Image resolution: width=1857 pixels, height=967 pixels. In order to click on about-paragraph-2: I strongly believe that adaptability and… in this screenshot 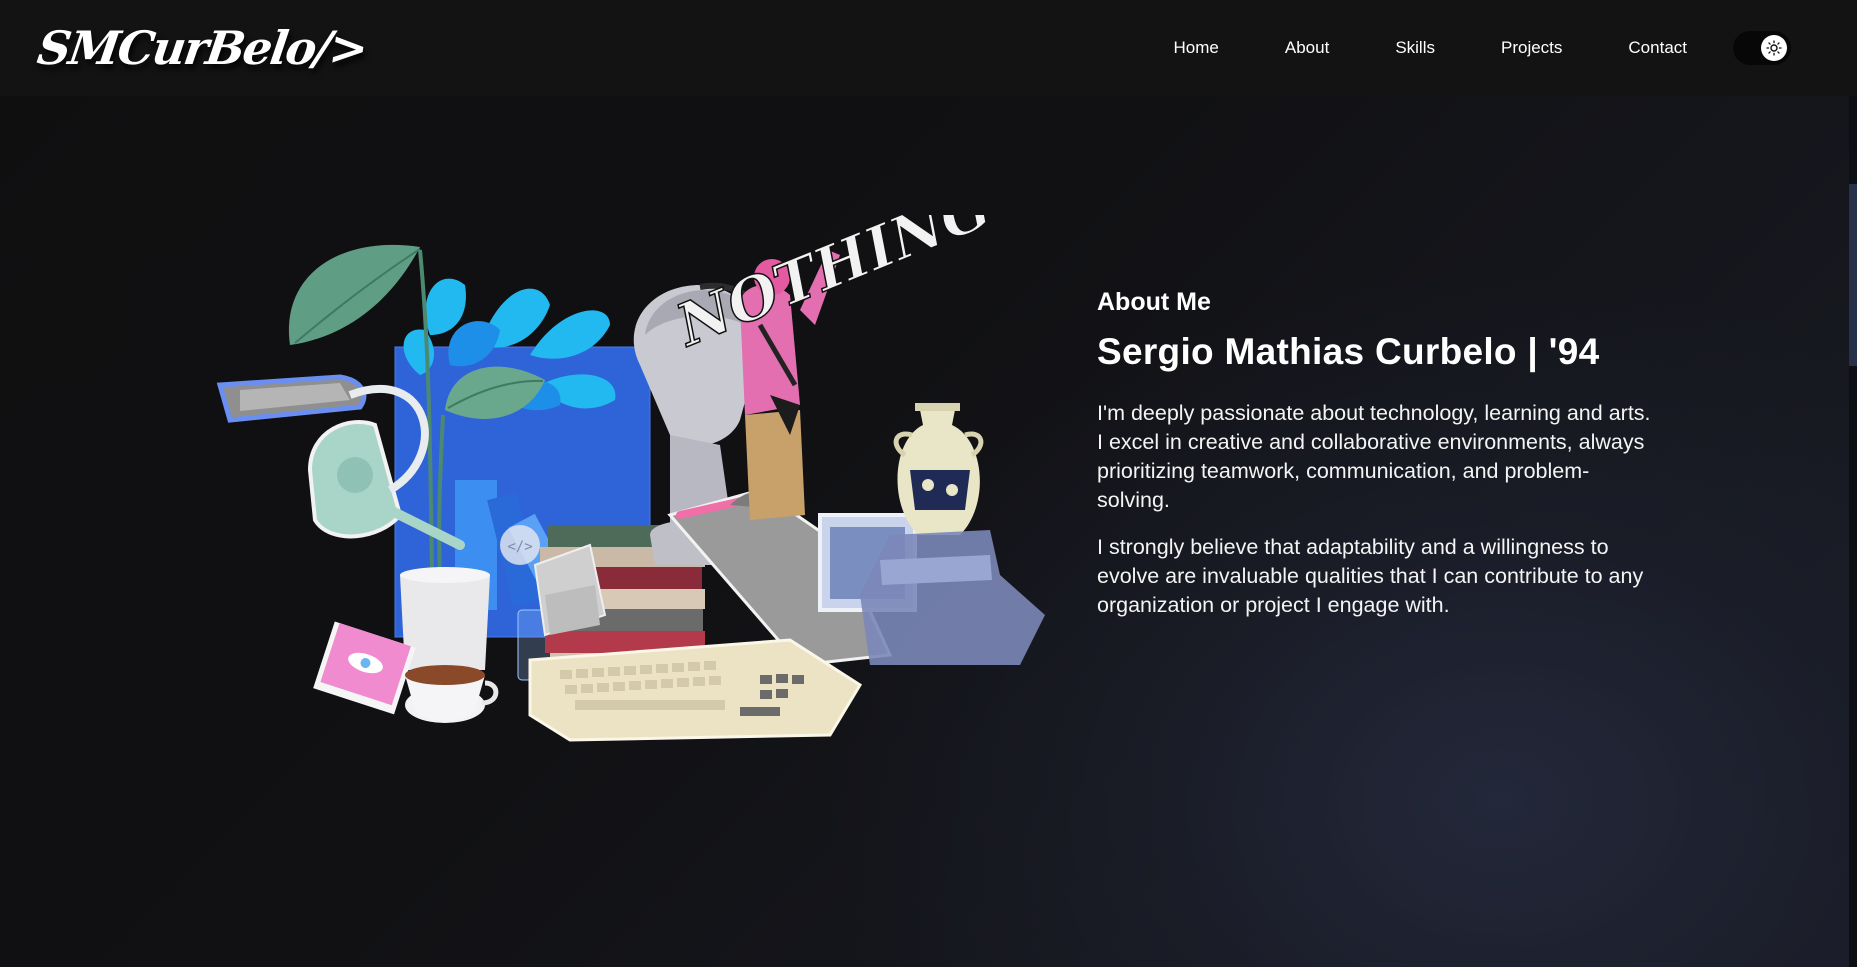, I will do `click(1370, 576)`.